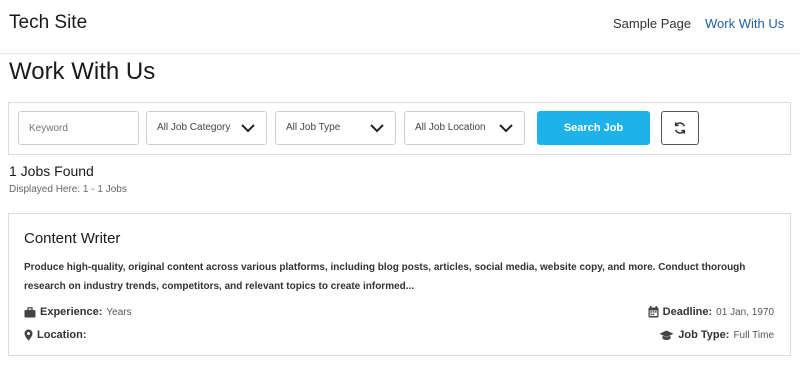  I want to click on job-location-select: All Job Location, so click(464, 128).